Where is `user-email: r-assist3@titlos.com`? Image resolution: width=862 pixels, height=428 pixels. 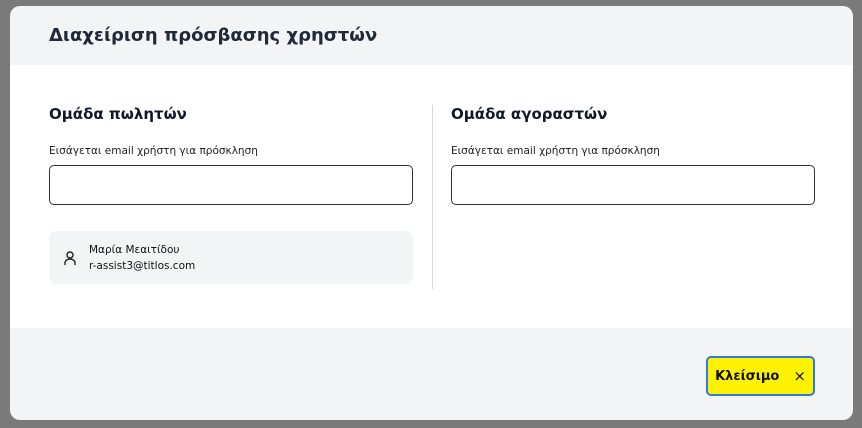
user-email: r-assist3@titlos.com is located at coordinates (142, 265).